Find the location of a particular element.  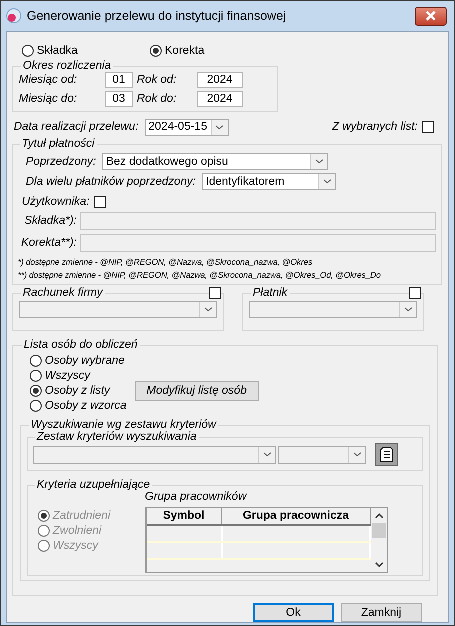

option-label: Składka is located at coordinates (57, 51).